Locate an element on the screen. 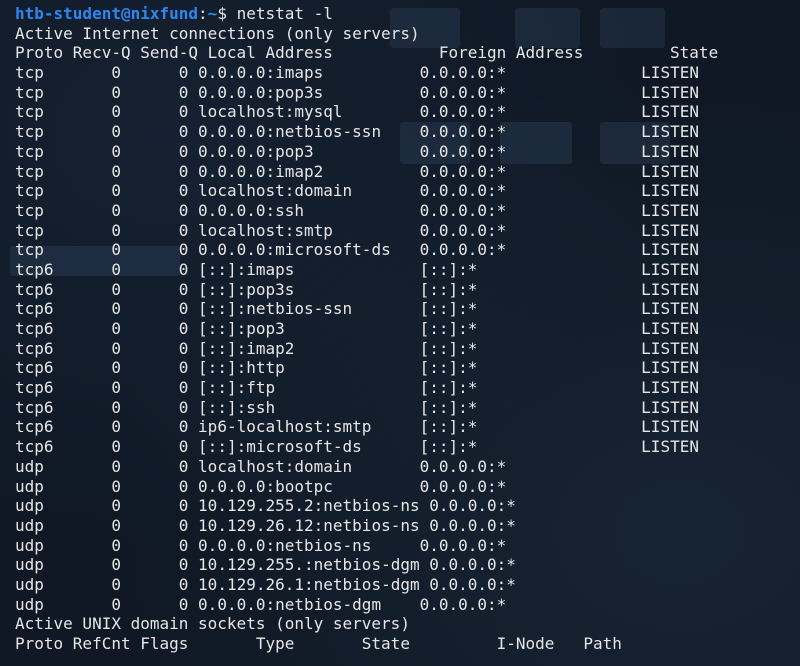  socket-row: tcp 0 0 localhost:mysql 0.0.0.0:* LISTEN is located at coordinates (366, 112).